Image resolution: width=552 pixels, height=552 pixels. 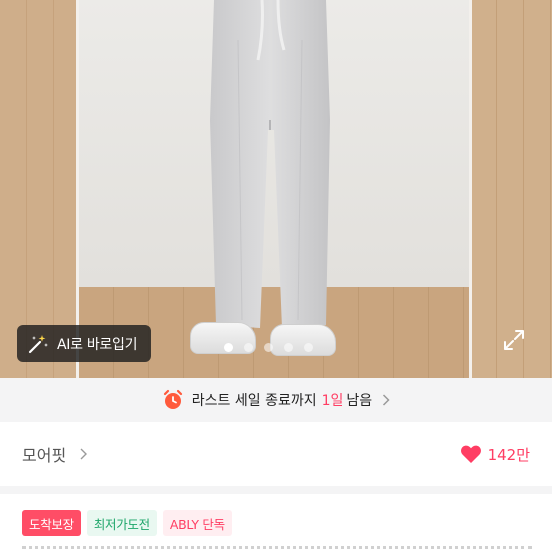 I want to click on sale-remaining-days: 1일, so click(x=332, y=401).